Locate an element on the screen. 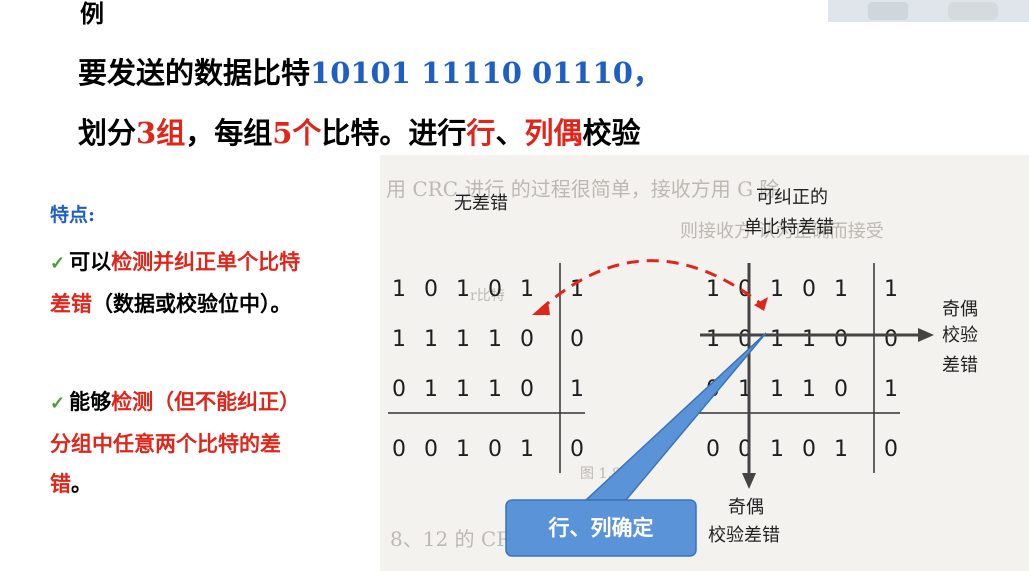 The width and height of the screenshot is (1029, 571). line2-groups: 3组 is located at coordinates (161, 133).